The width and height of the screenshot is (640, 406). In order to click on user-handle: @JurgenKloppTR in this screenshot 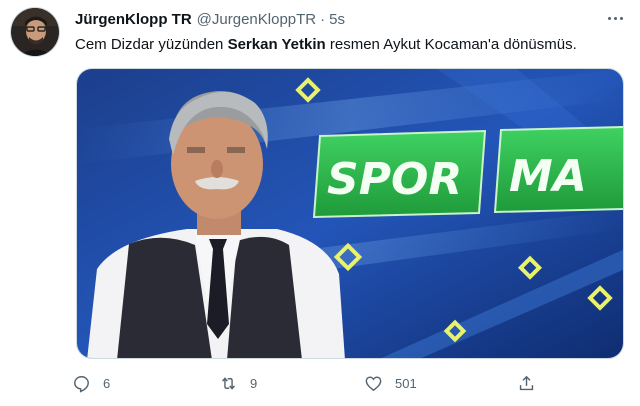, I will do `click(256, 19)`.